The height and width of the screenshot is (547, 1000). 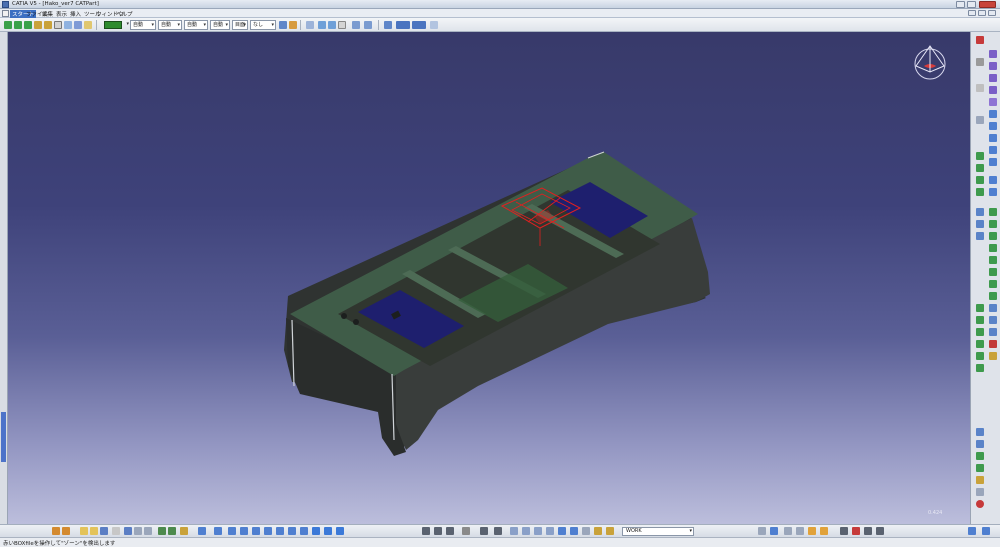 I want to click on maximize-button, so click(x=971, y=4).